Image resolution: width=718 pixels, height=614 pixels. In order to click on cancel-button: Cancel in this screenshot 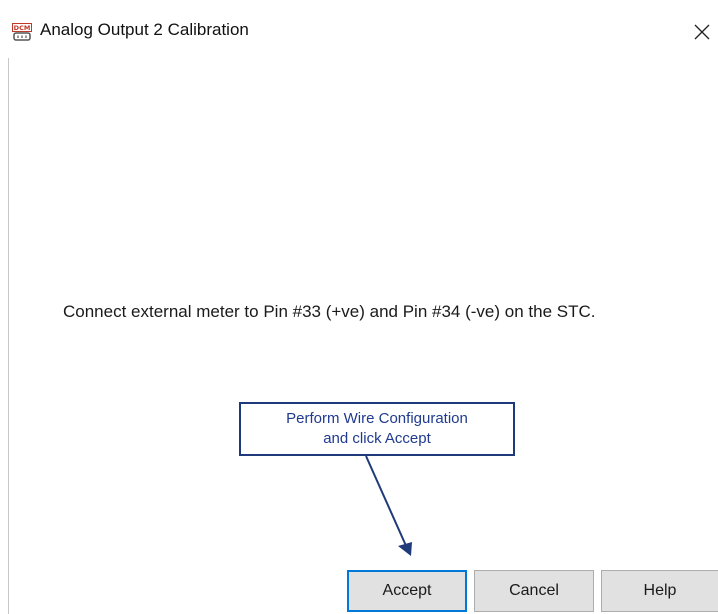, I will do `click(534, 591)`.